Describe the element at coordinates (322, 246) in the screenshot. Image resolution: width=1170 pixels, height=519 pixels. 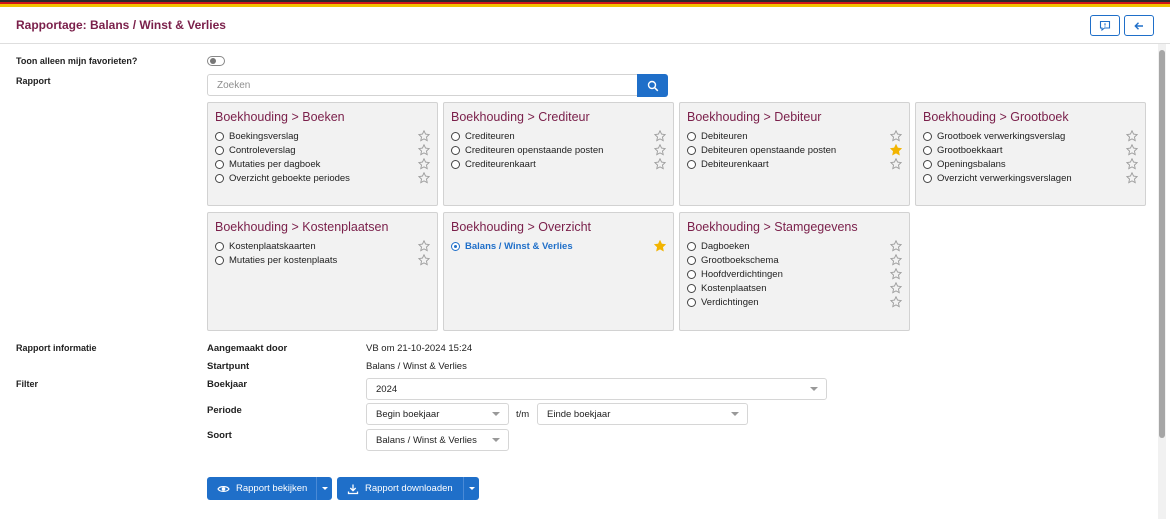
I see `report-option: Kostenplaatskaarten` at that location.